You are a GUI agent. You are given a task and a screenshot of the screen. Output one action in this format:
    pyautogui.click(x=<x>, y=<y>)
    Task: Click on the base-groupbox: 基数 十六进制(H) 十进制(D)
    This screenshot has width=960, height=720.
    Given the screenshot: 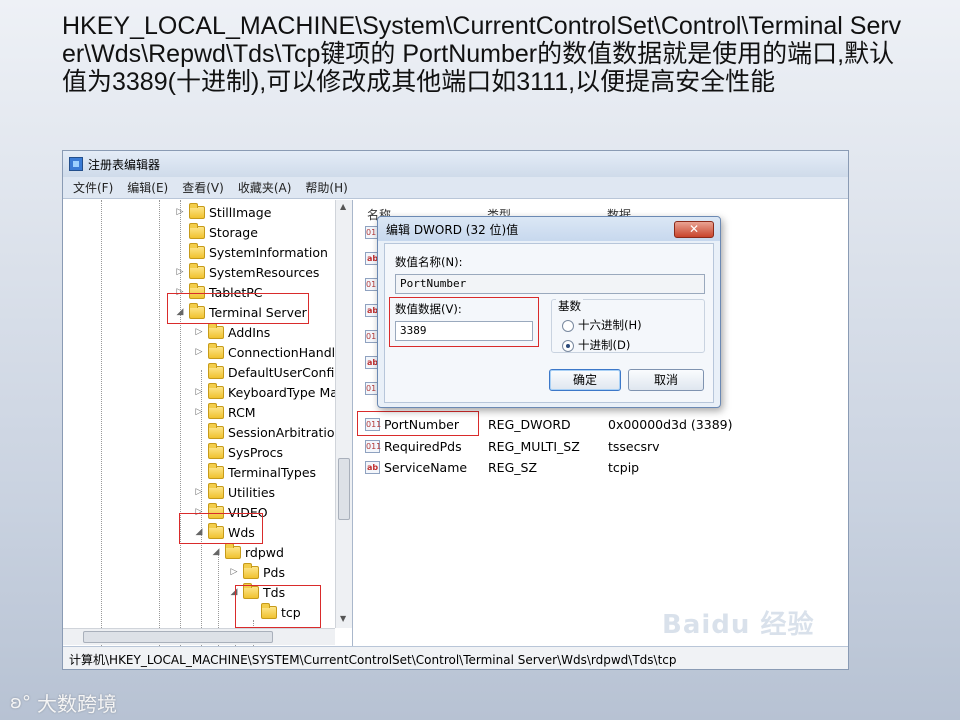 What is the action you would take?
    pyautogui.click(x=628, y=325)
    